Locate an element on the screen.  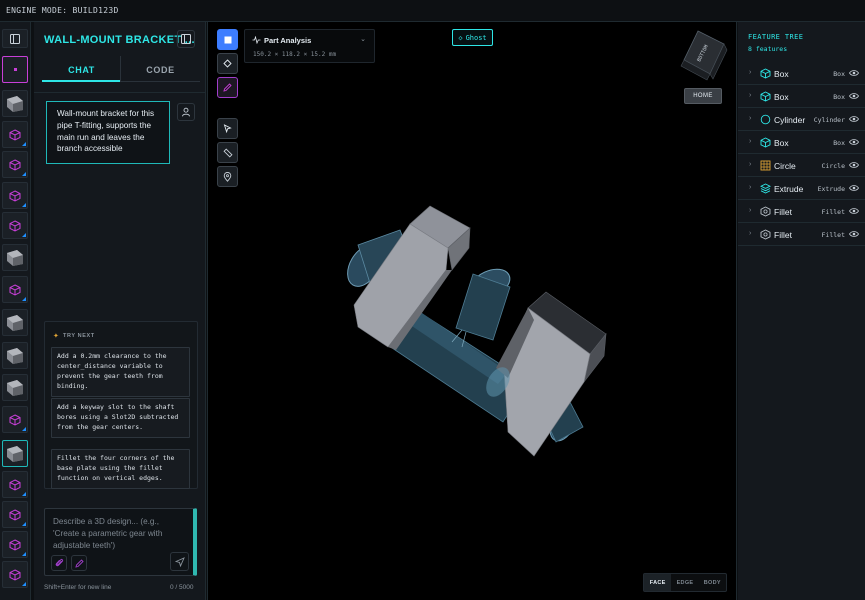
view-cube: BOTTOM is located at coordinates (703, 55).